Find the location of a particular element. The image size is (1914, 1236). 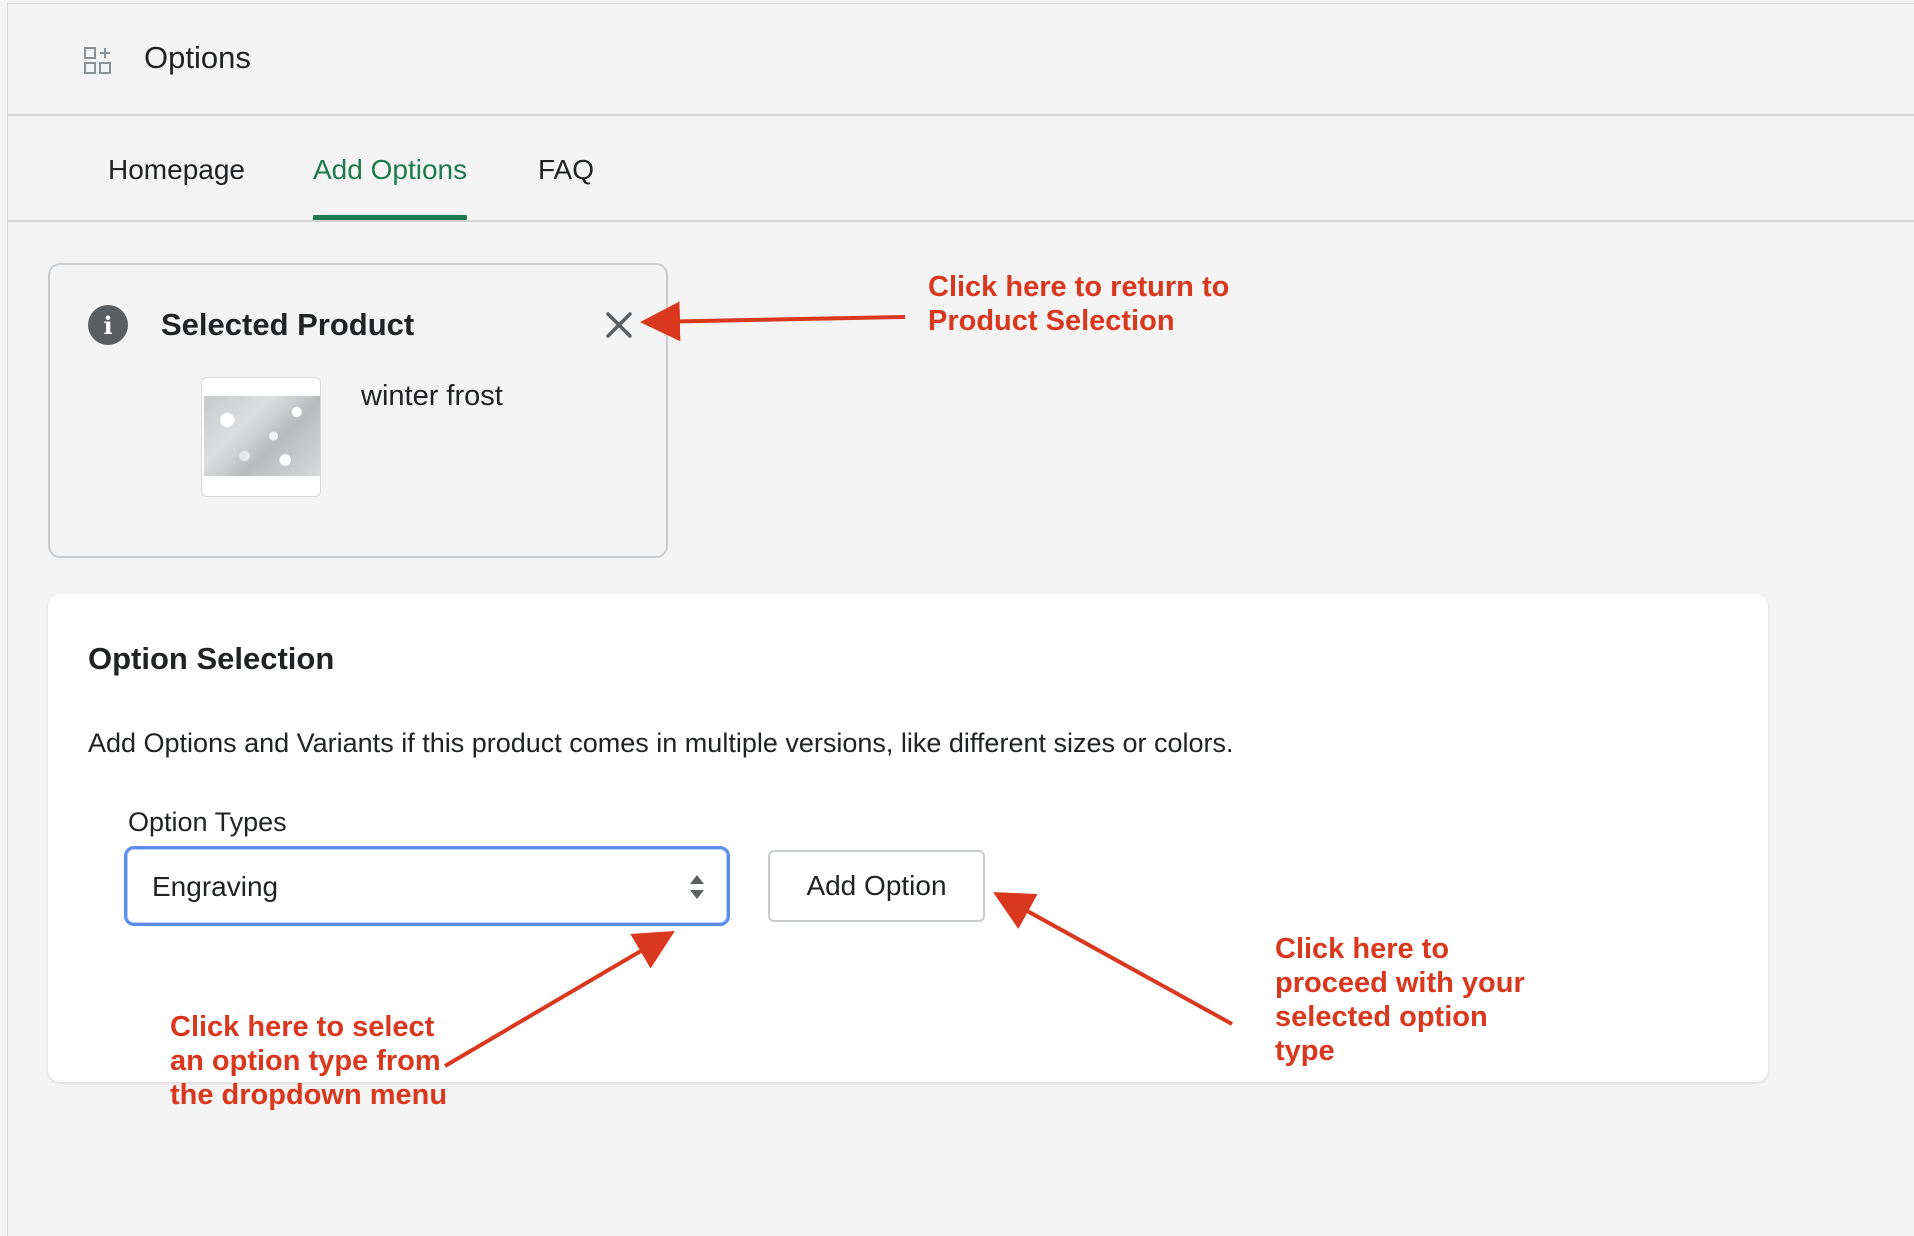

app-header: Options is located at coordinates (961, 60).